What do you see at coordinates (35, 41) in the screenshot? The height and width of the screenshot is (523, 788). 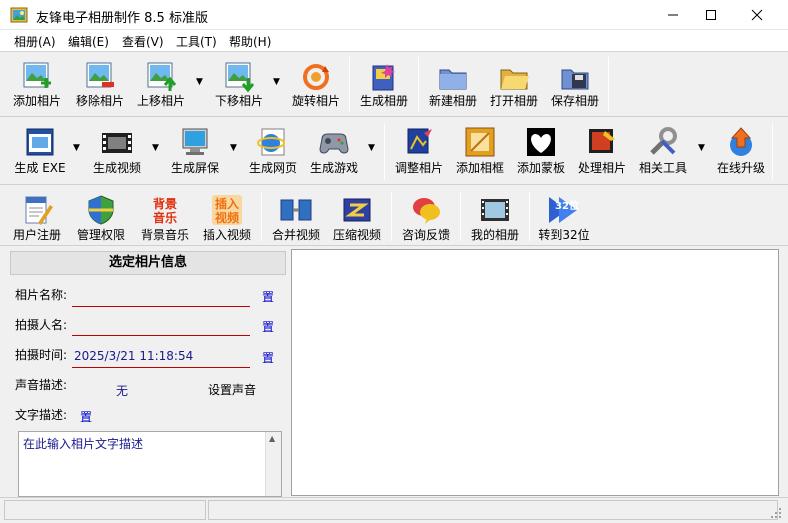 I see `menu-album: 相册(A)` at bounding box center [35, 41].